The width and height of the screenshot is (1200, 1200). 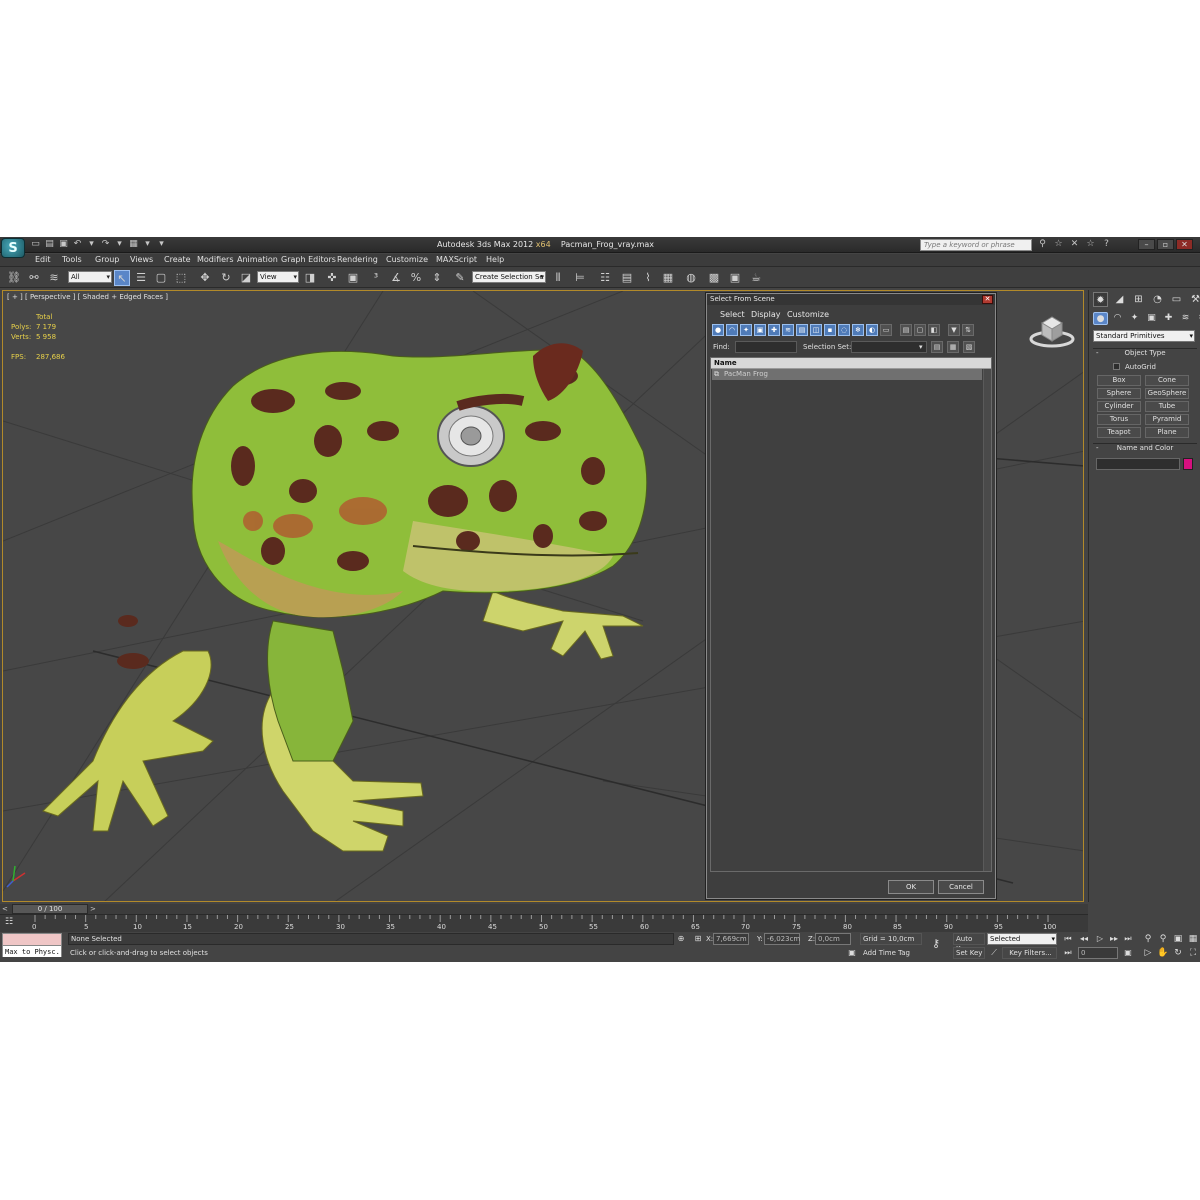 I want to click on object-name-input, so click(x=1138, y=464).